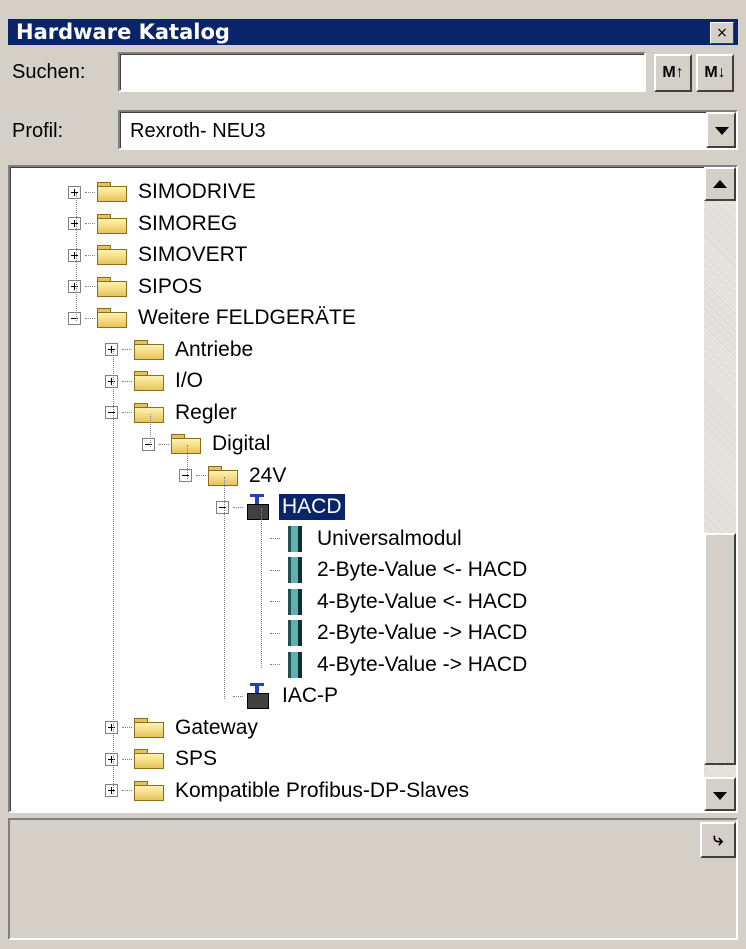 The image size is (746, 949). I want to click on search-input, so click(382, 72).